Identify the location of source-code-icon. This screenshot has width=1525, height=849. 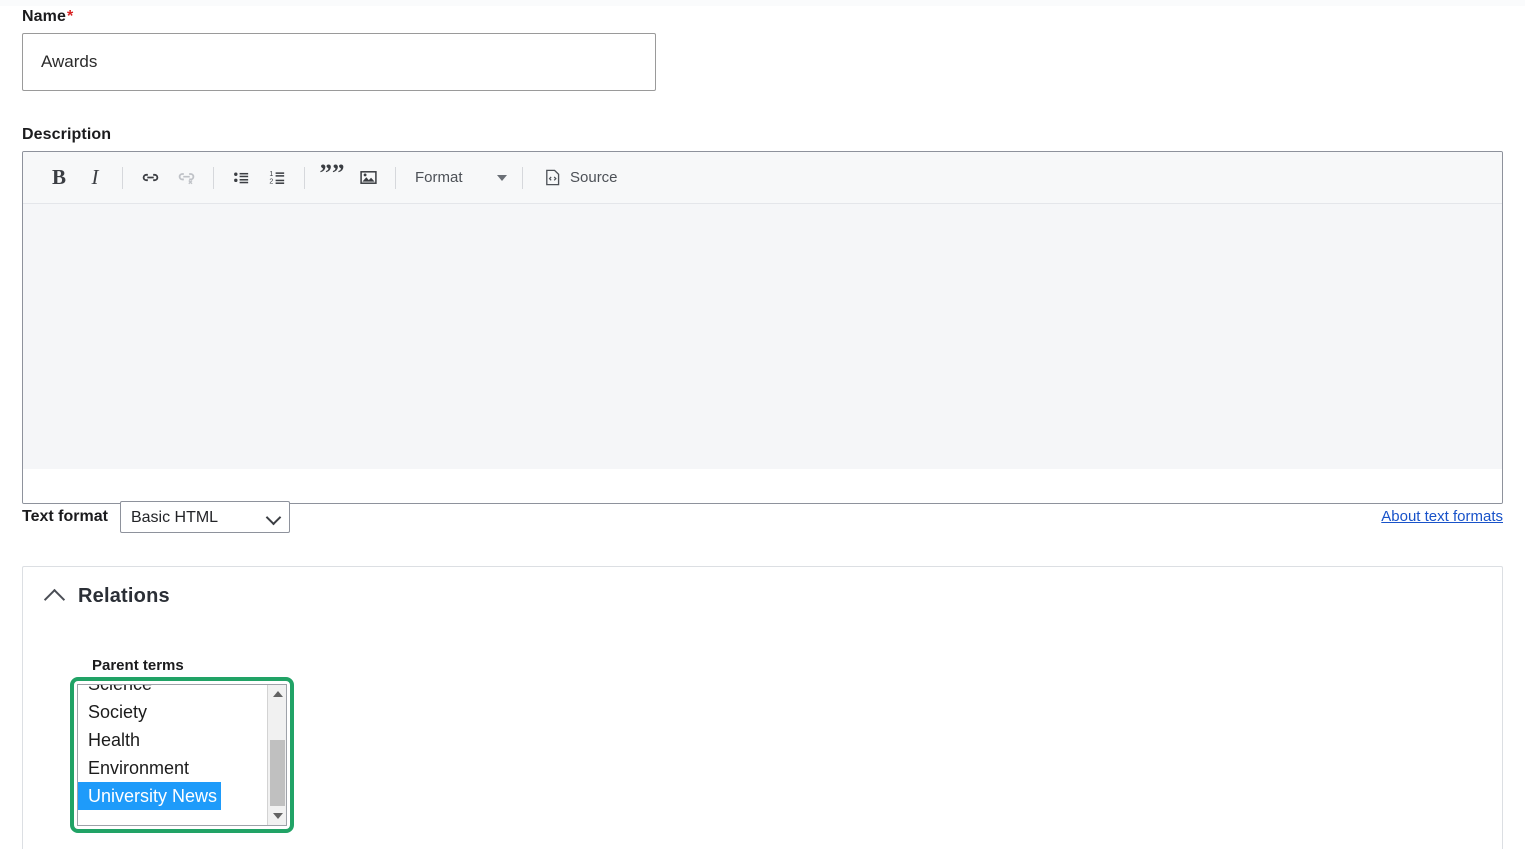
(553, 177).